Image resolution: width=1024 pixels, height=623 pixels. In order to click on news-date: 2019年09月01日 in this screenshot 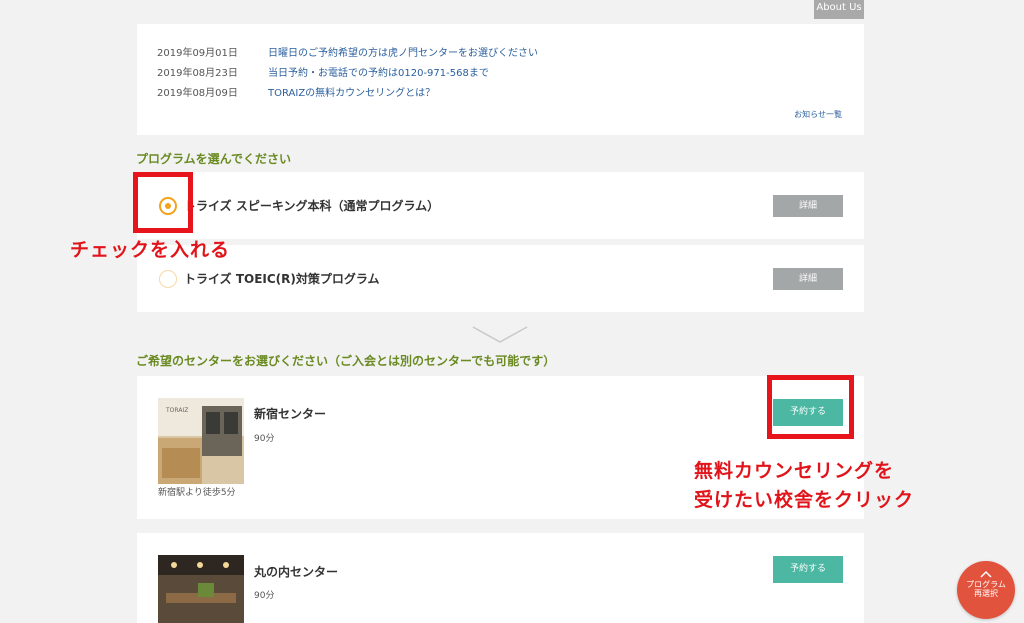, I will do `click(197, 53)`.